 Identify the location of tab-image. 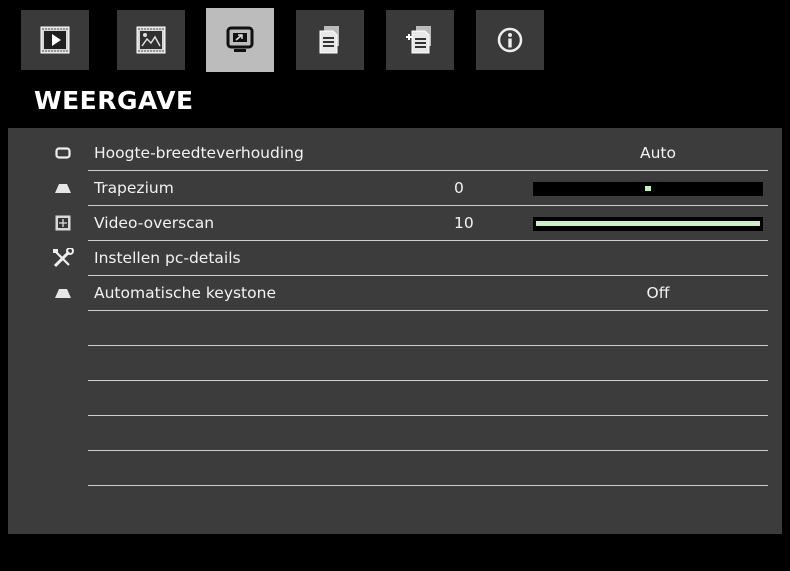
(55, 40).